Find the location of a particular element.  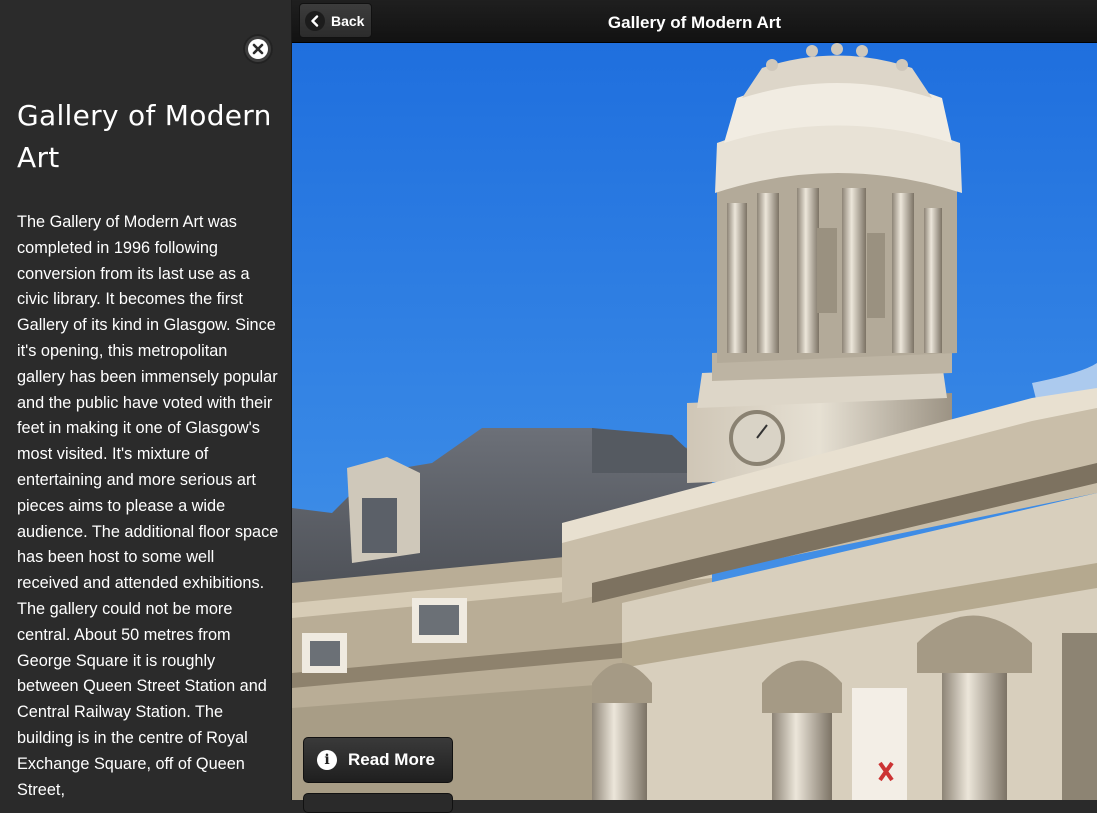

panel-title: Gallery of Modern Art is located at coordinates (144, 136).